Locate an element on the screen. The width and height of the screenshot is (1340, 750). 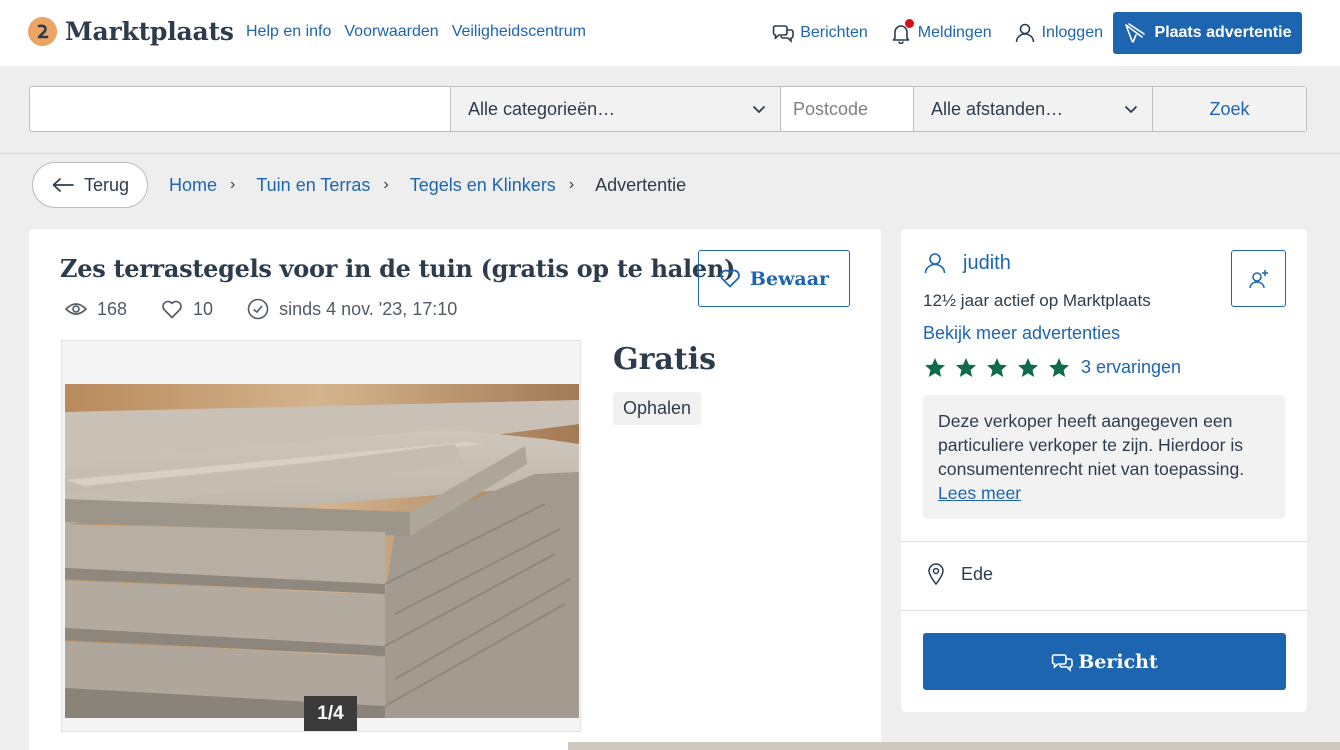
place-ad-button: Plaats advertentie is located at coordinates (1207, 33).